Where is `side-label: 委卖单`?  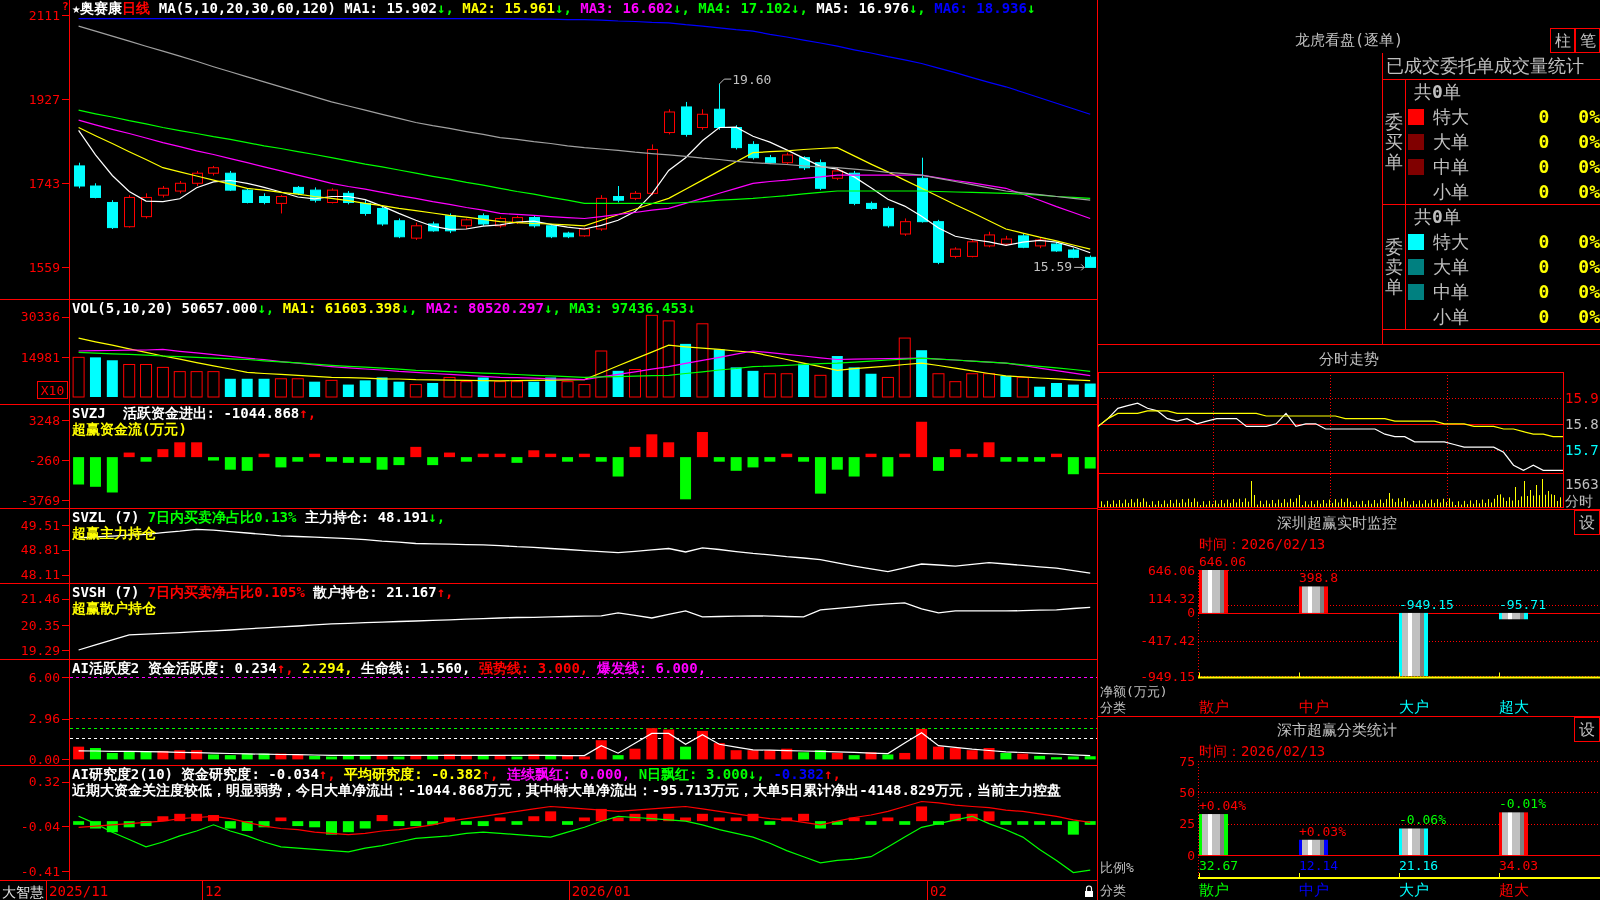 side-label: 委卖单 is located at coordinates (1394, 267).